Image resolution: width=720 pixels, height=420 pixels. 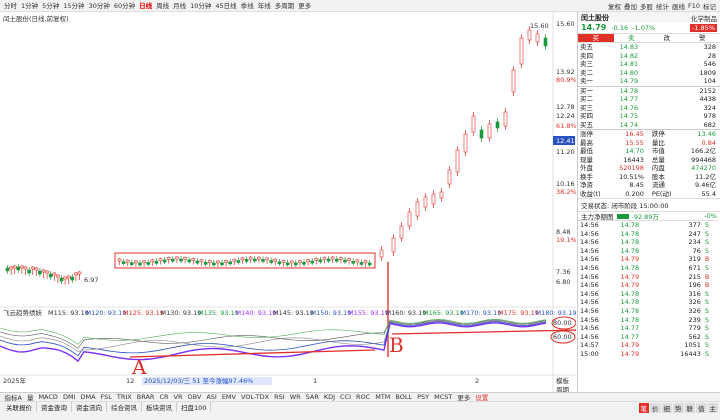 I want to click on chart-tool-button: 多股, so click(x=646, y=6).